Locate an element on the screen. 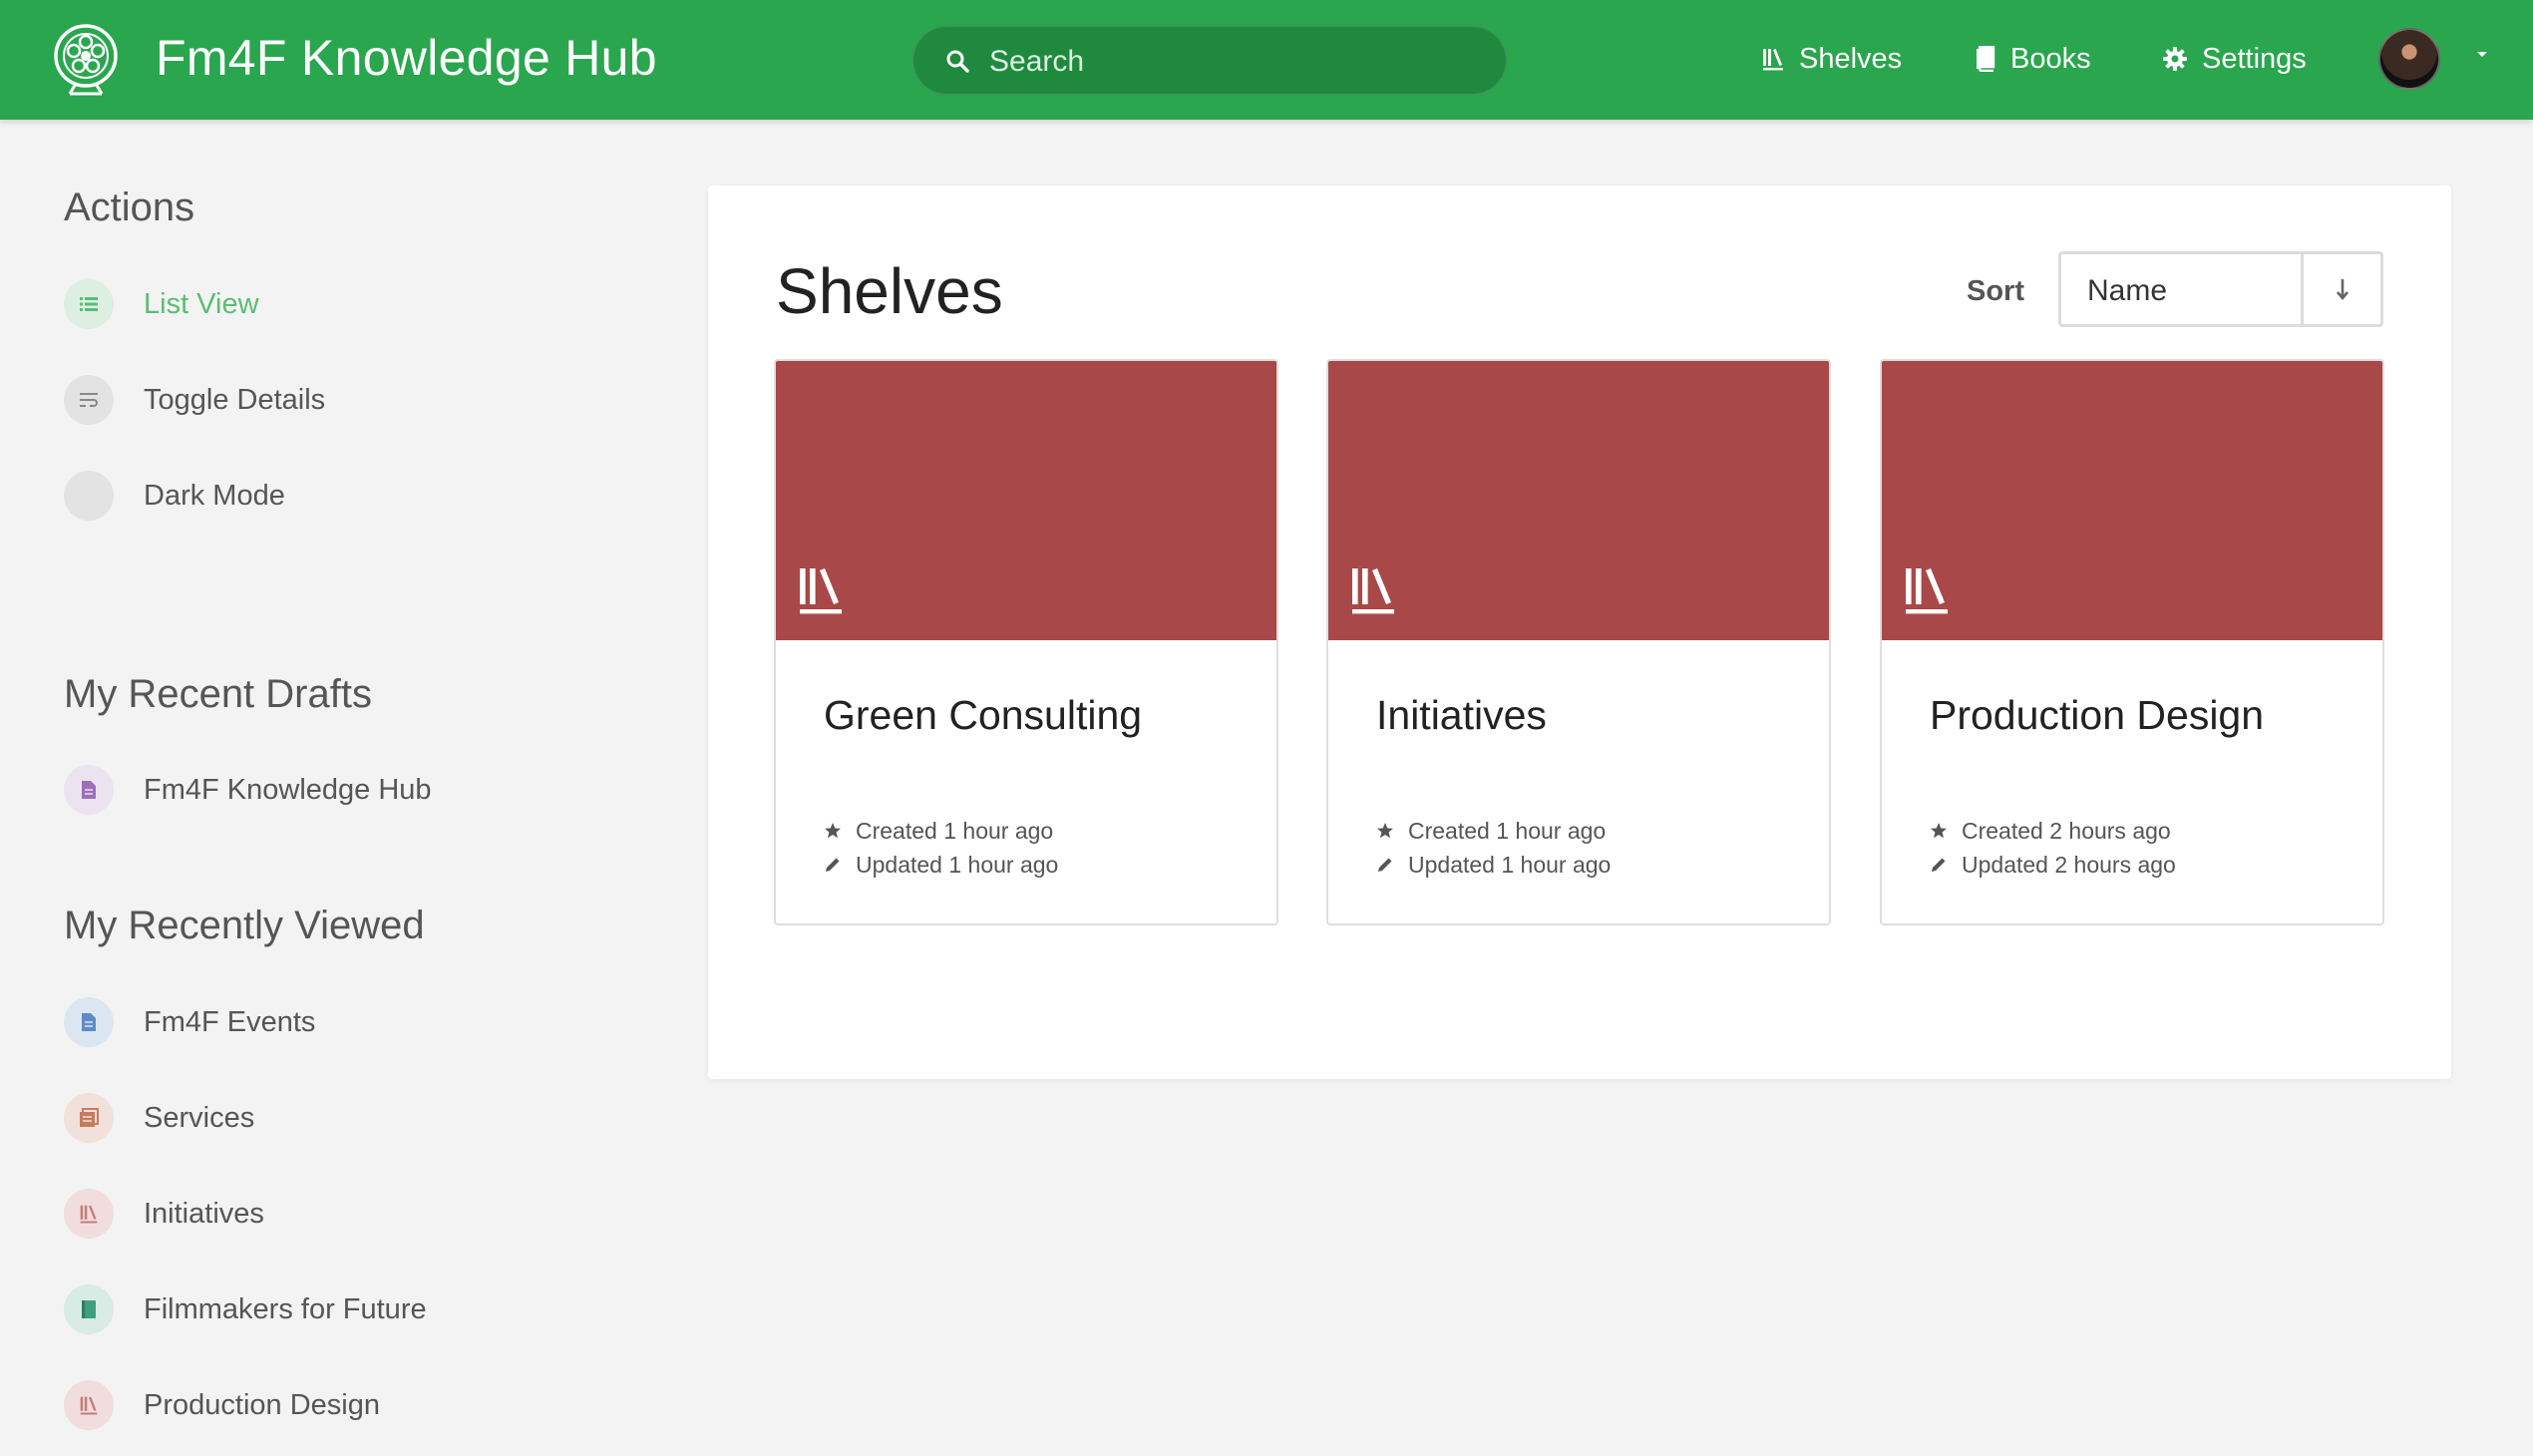  top-header: Fm4F Knowledge Hub Shelves Books is located at coordinates (1266, 60).